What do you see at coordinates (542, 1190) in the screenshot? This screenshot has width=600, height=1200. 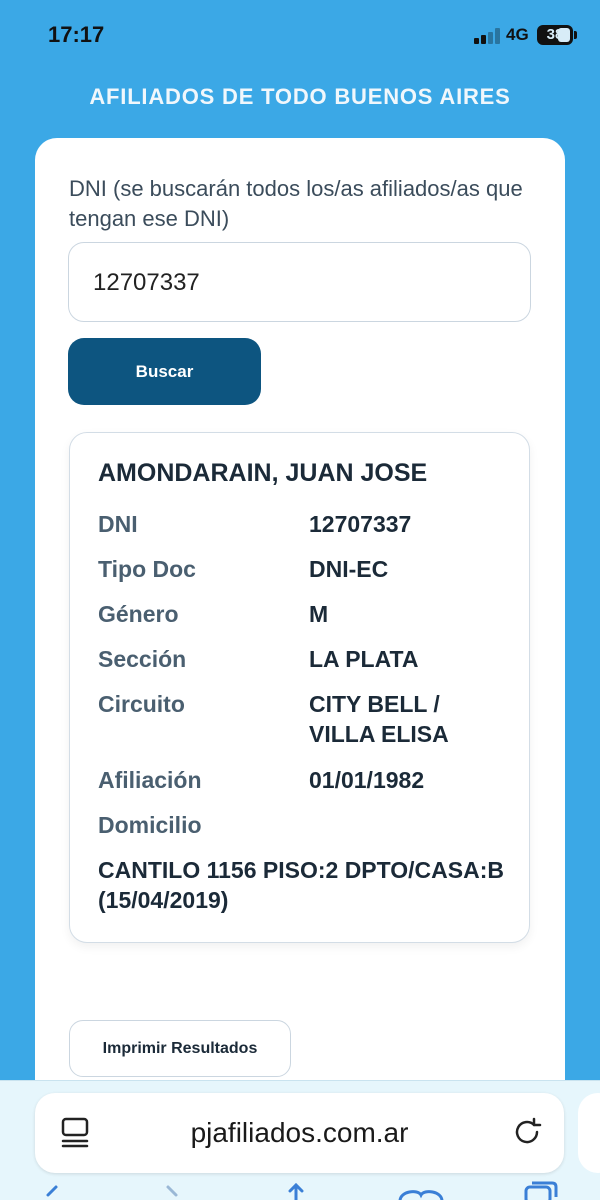 I see `tabs-overview-icon` at bounding box center [542, 1190].